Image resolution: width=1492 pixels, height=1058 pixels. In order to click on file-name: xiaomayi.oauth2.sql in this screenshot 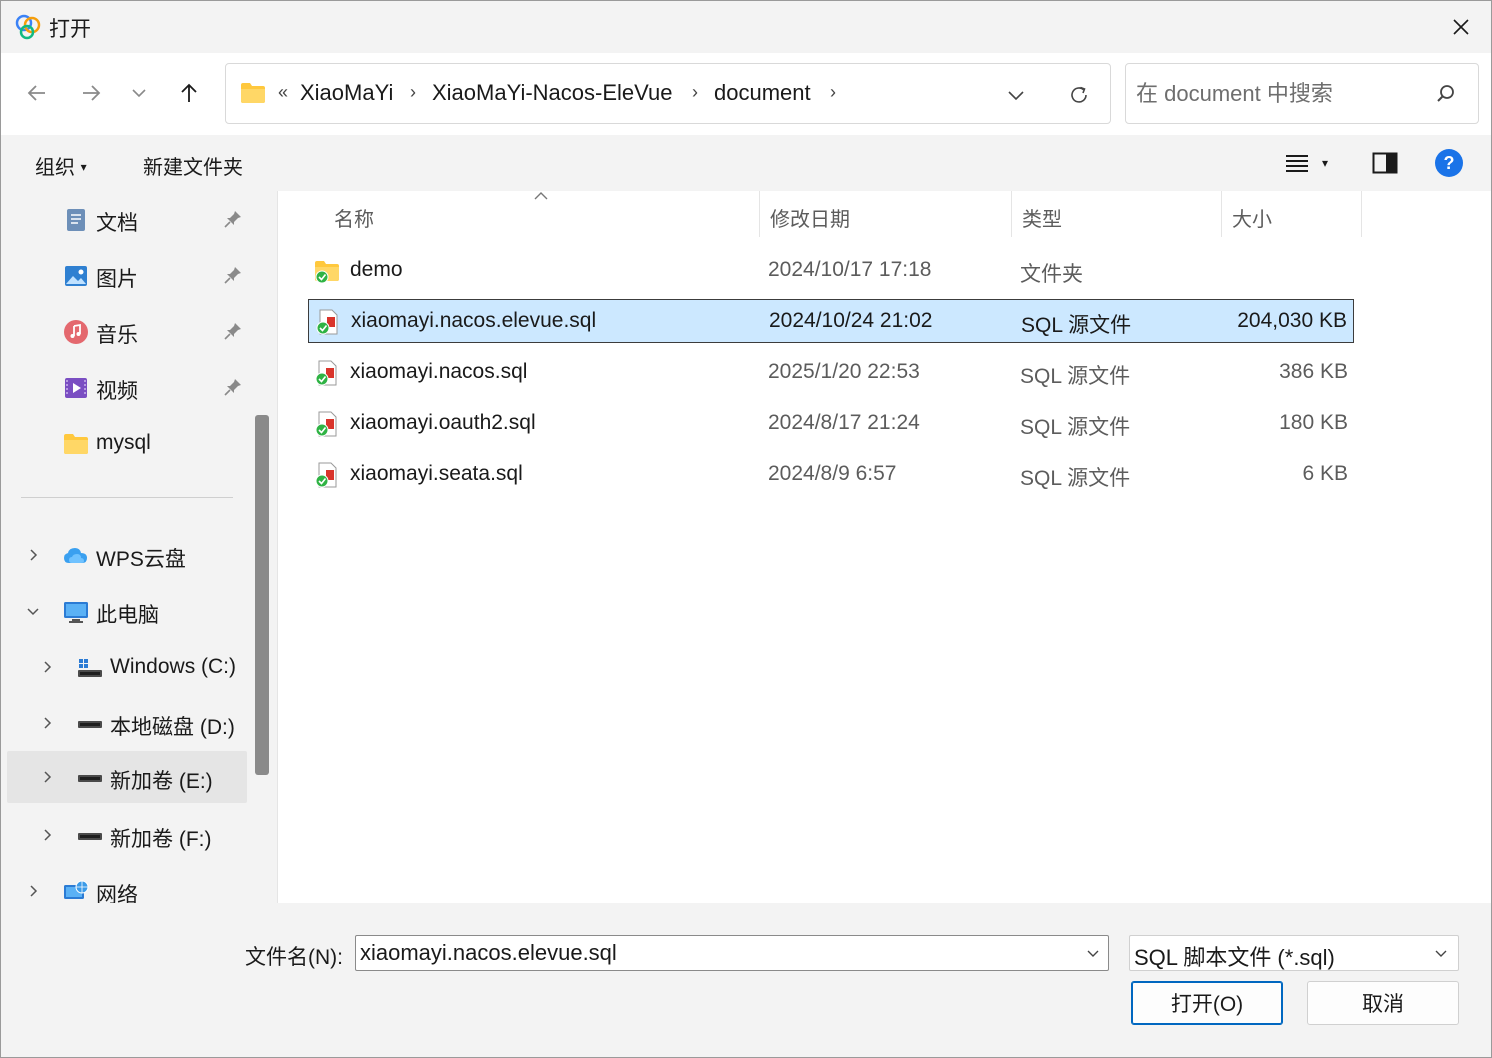, I will do `click(443, 422)`.